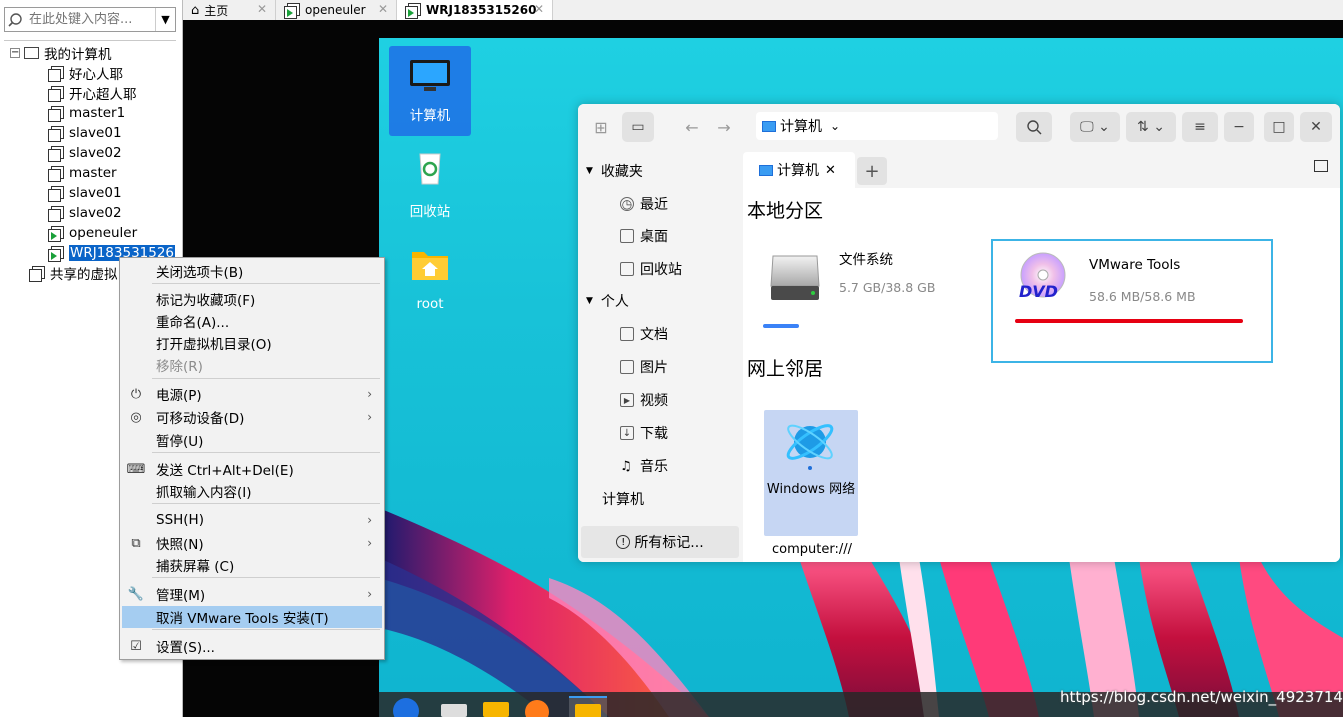 This screenshot has width=1343, height=717. Describe the element at coordinates (97, 113) in the screenshot. I see `tree-vm-label: master1` at that location.